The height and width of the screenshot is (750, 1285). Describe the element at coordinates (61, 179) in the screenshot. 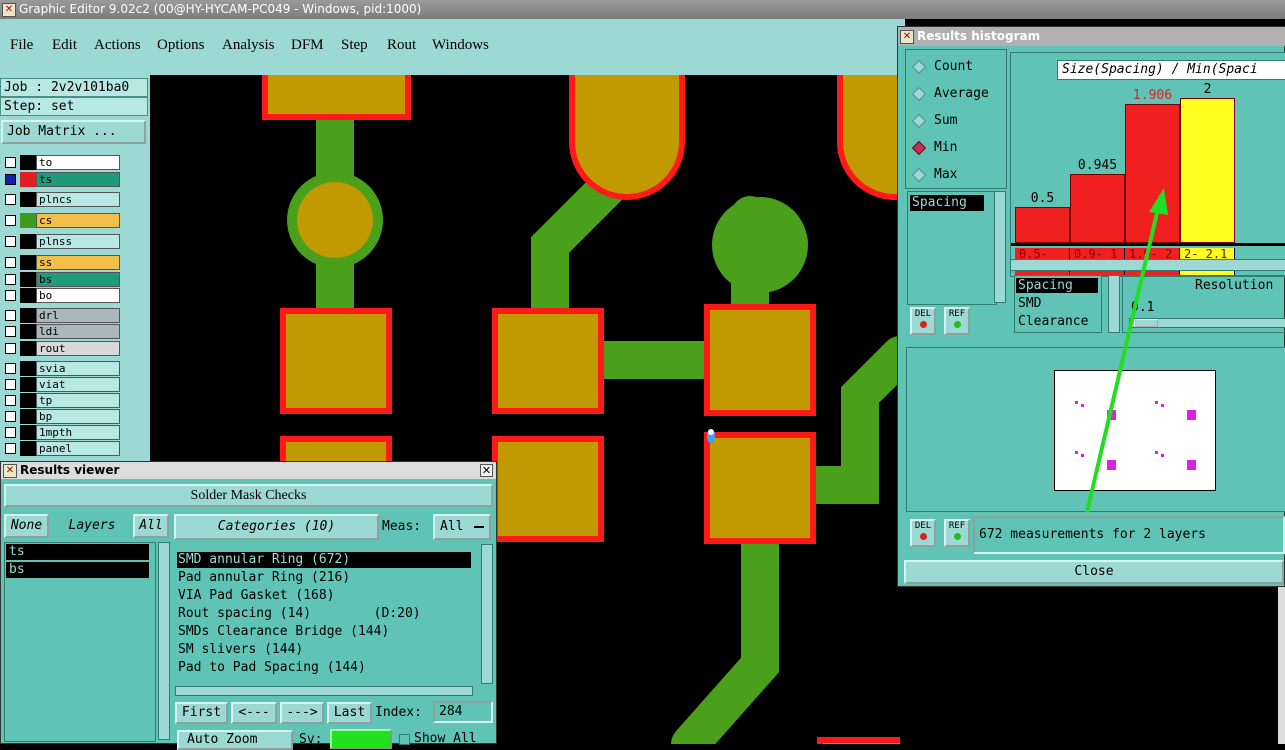

I see `layer-row-ts: ts` at that location.